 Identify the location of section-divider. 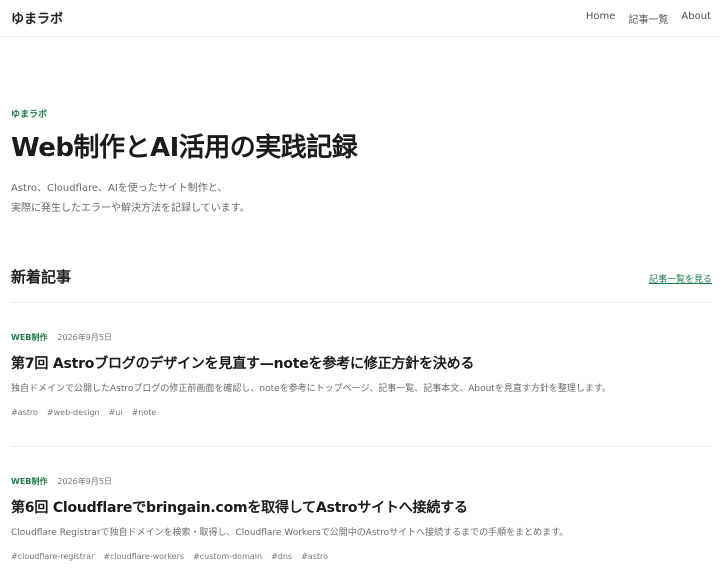
(361, 302).